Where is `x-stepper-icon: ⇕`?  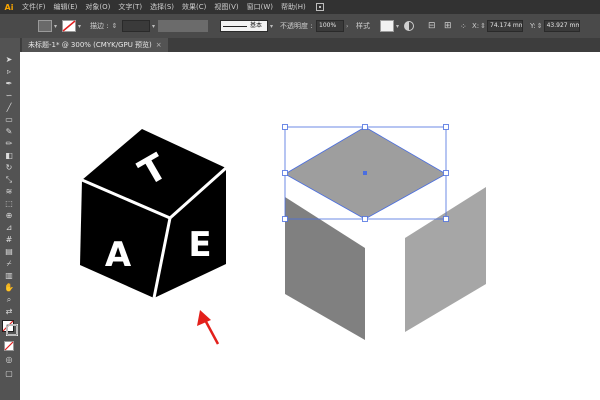 x-stepper-icon: ⇕ is located at coordinates (483, 26).